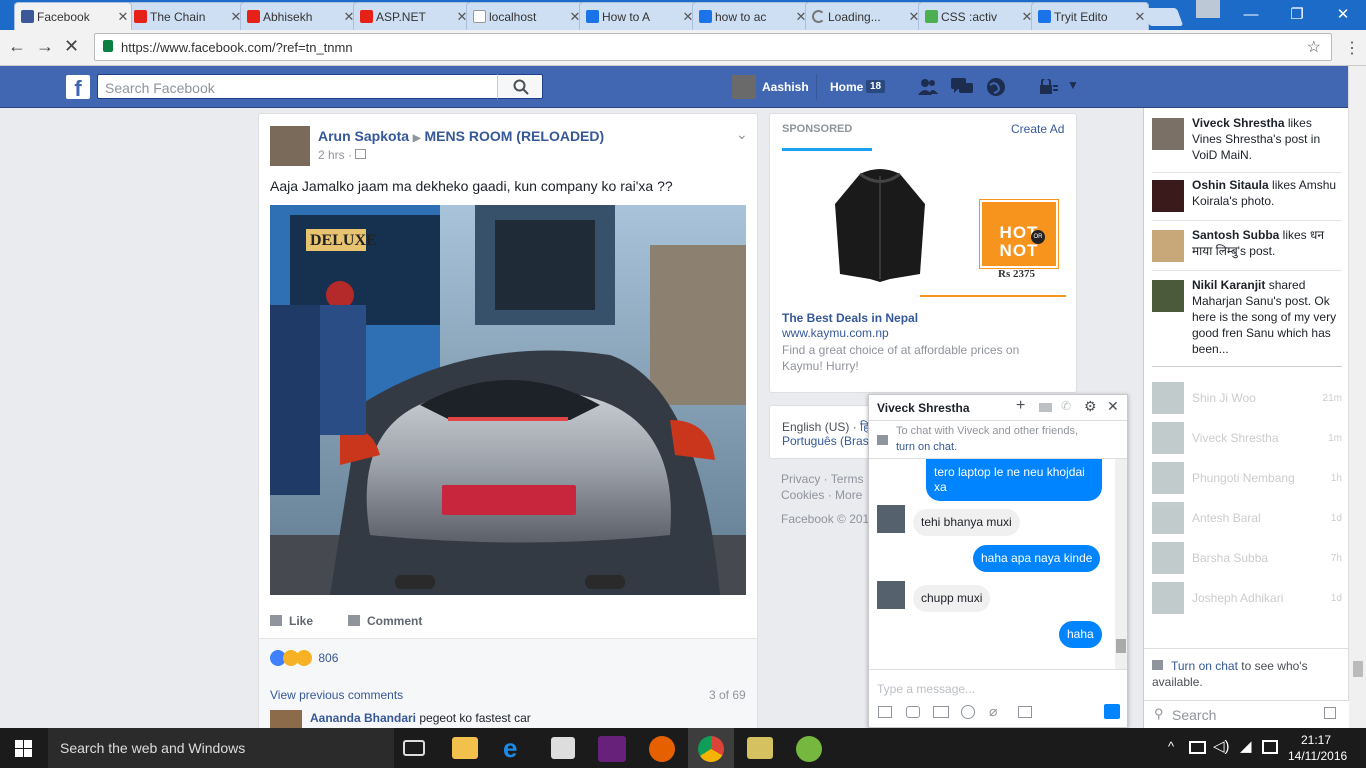  I want to click on lock-icon, so click(108, 46).